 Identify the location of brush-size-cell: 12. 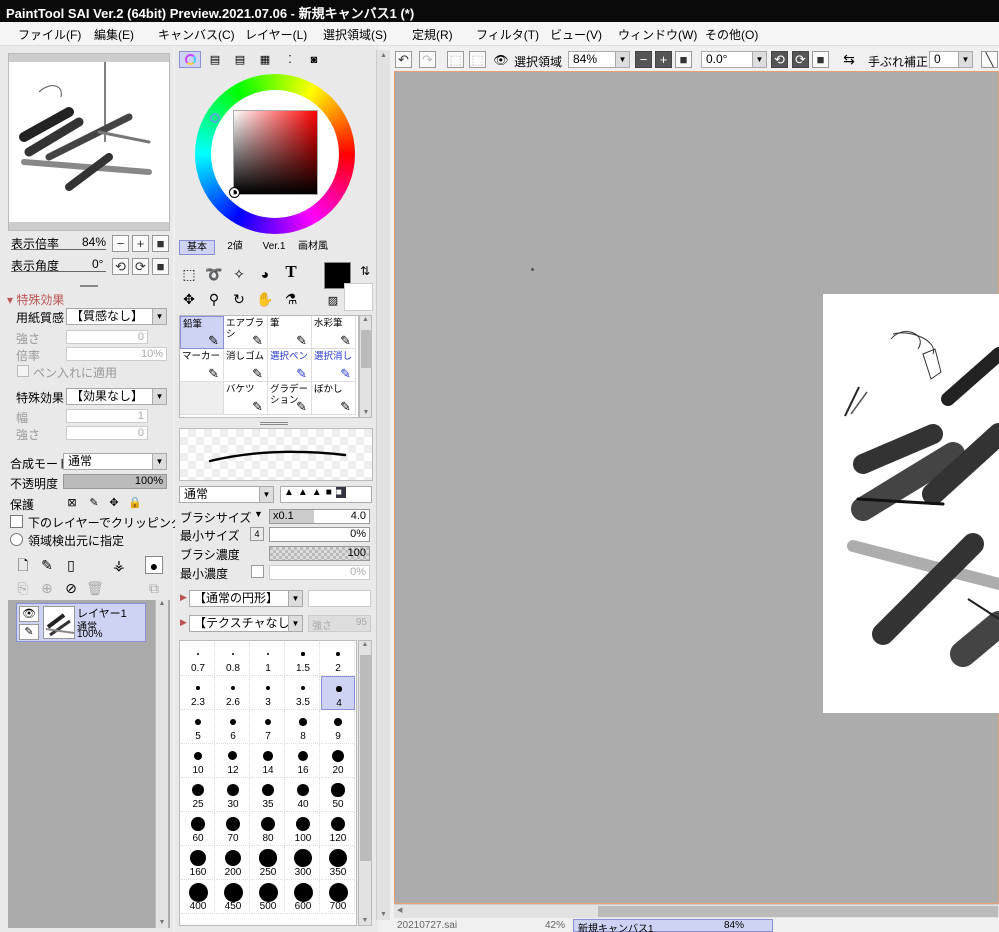
(233, 761).